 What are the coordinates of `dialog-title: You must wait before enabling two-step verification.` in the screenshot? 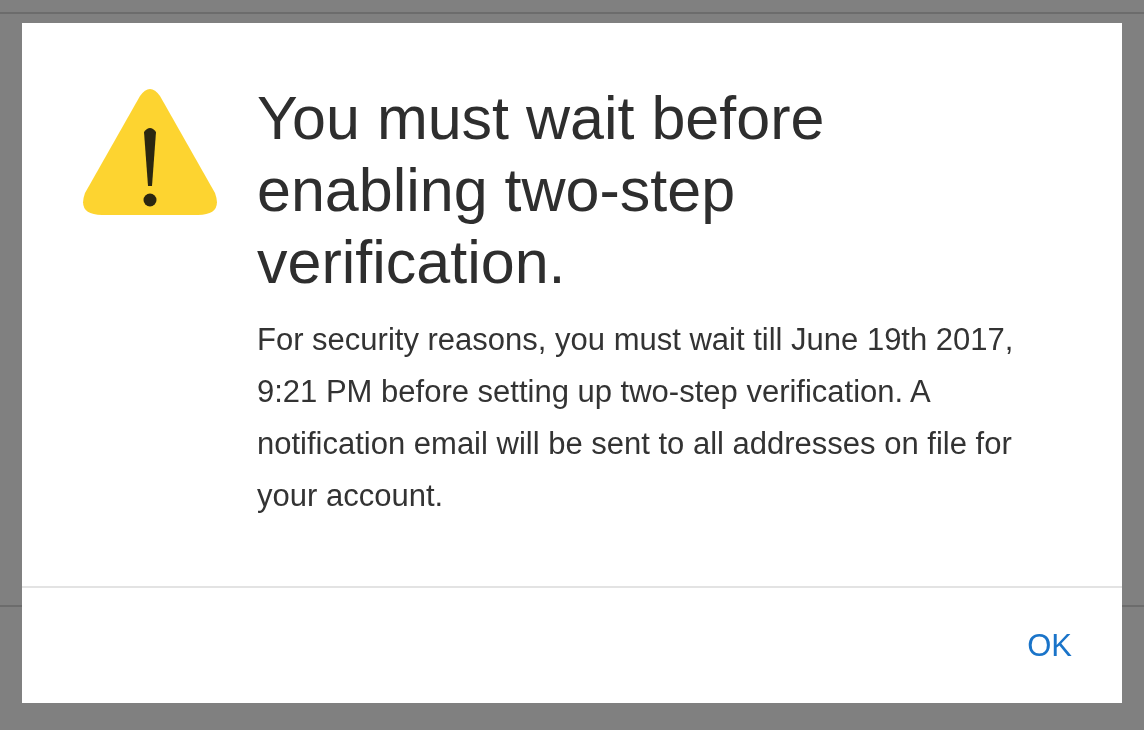 It's located at (541, 190).